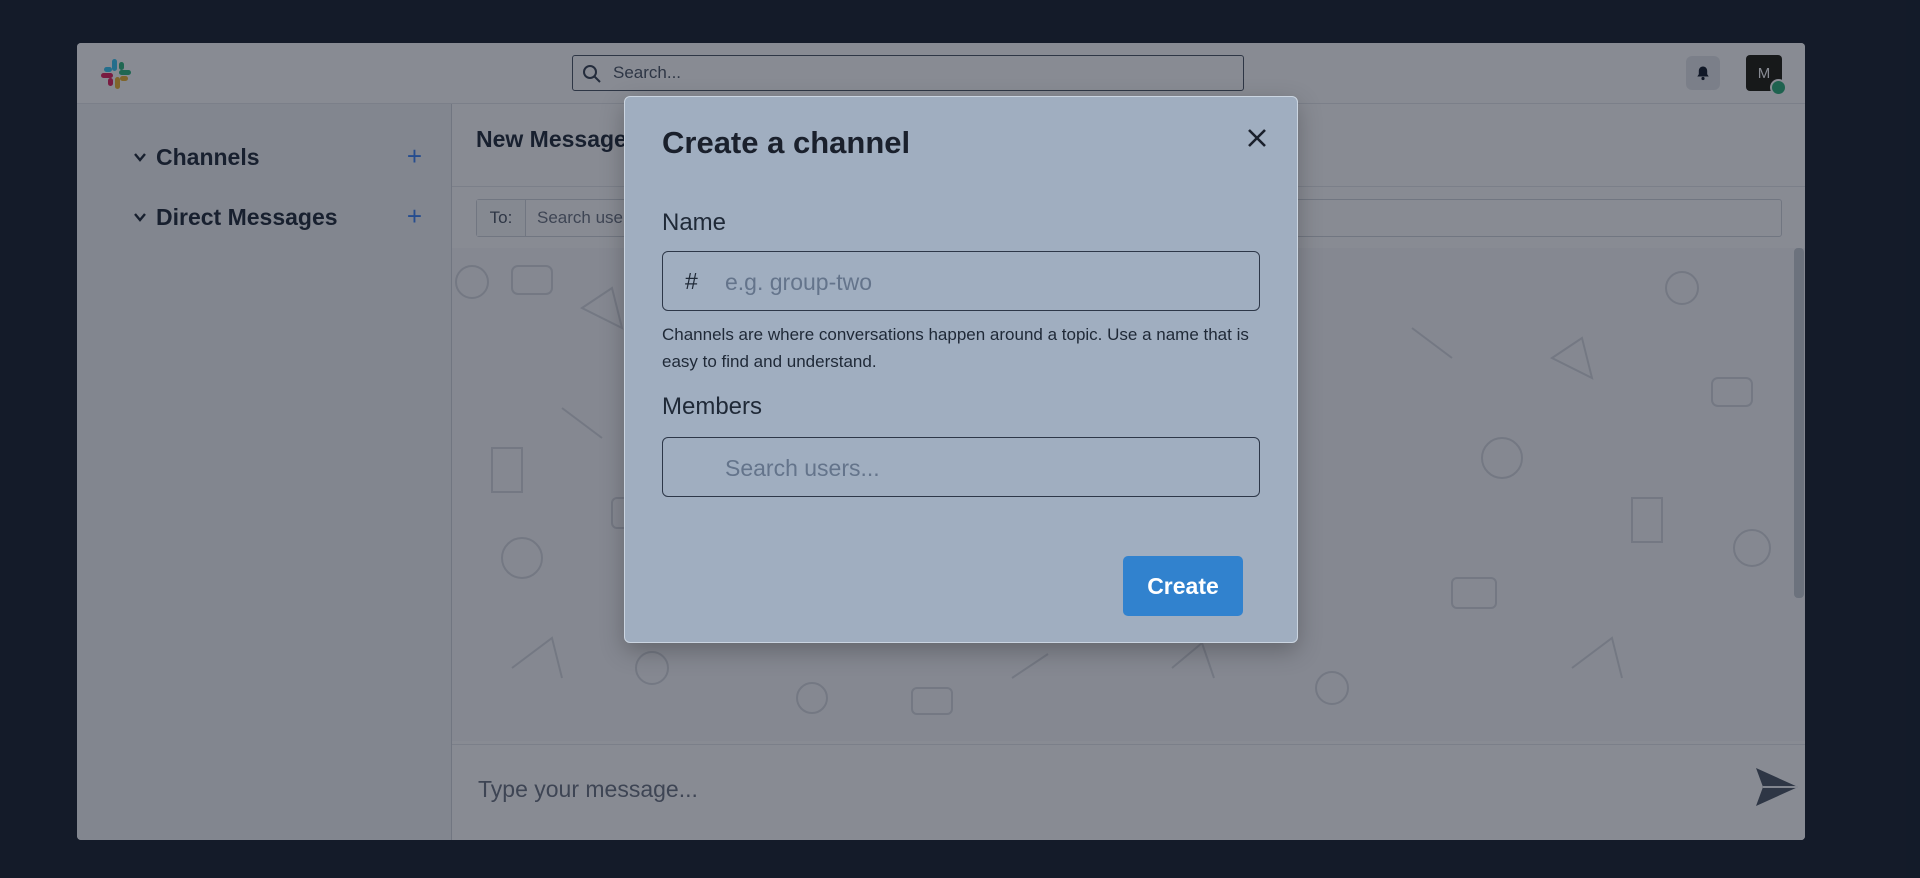 The height and width of the screenshot is (878, 1920). What do you see at coordinates (694, 222) in the screenshot?
I see `name-label: Name` at bounding box center [694, 222].